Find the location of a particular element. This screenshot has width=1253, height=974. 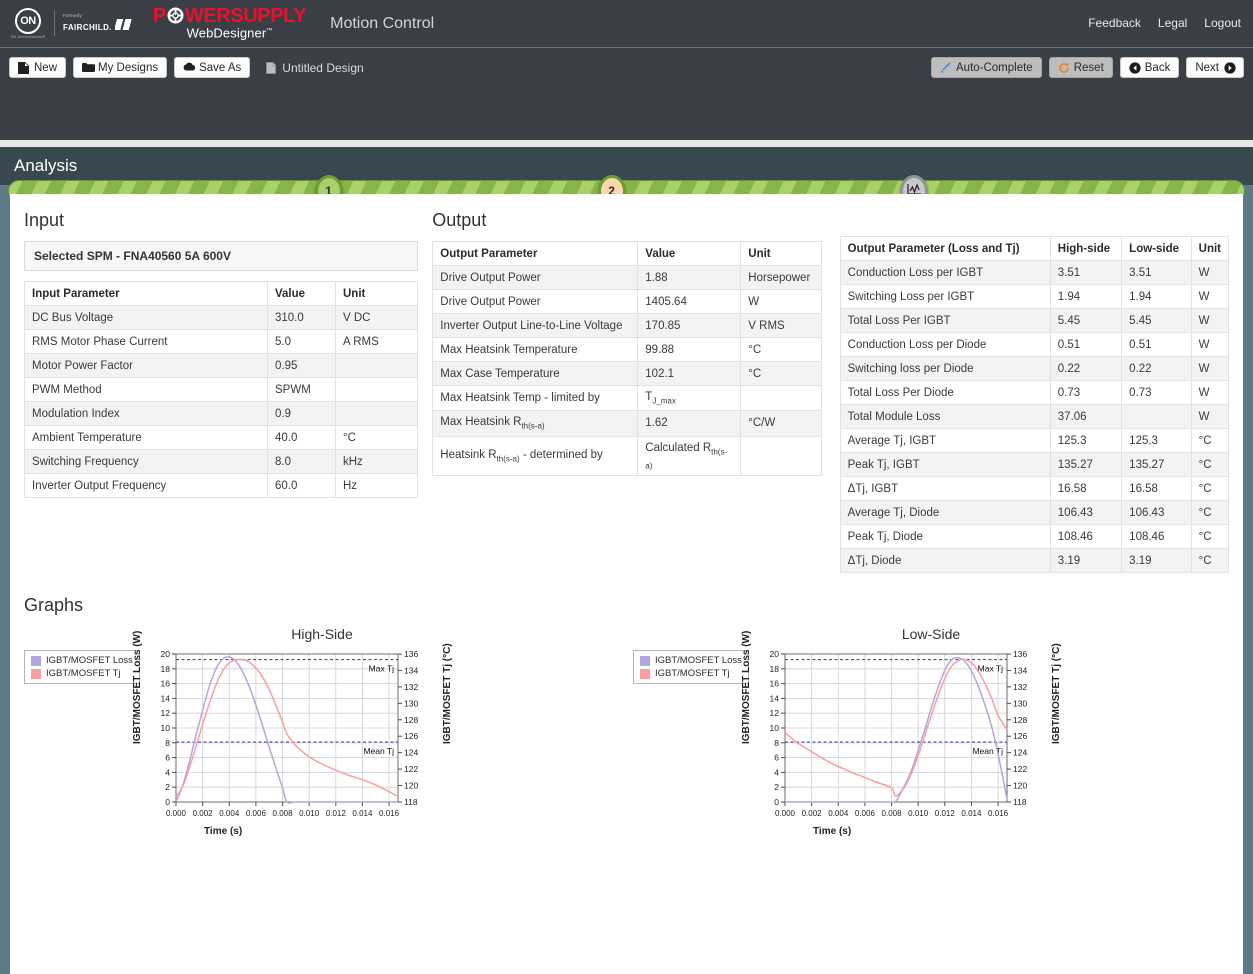

psw-p: P is located at coordinates (159, 16).